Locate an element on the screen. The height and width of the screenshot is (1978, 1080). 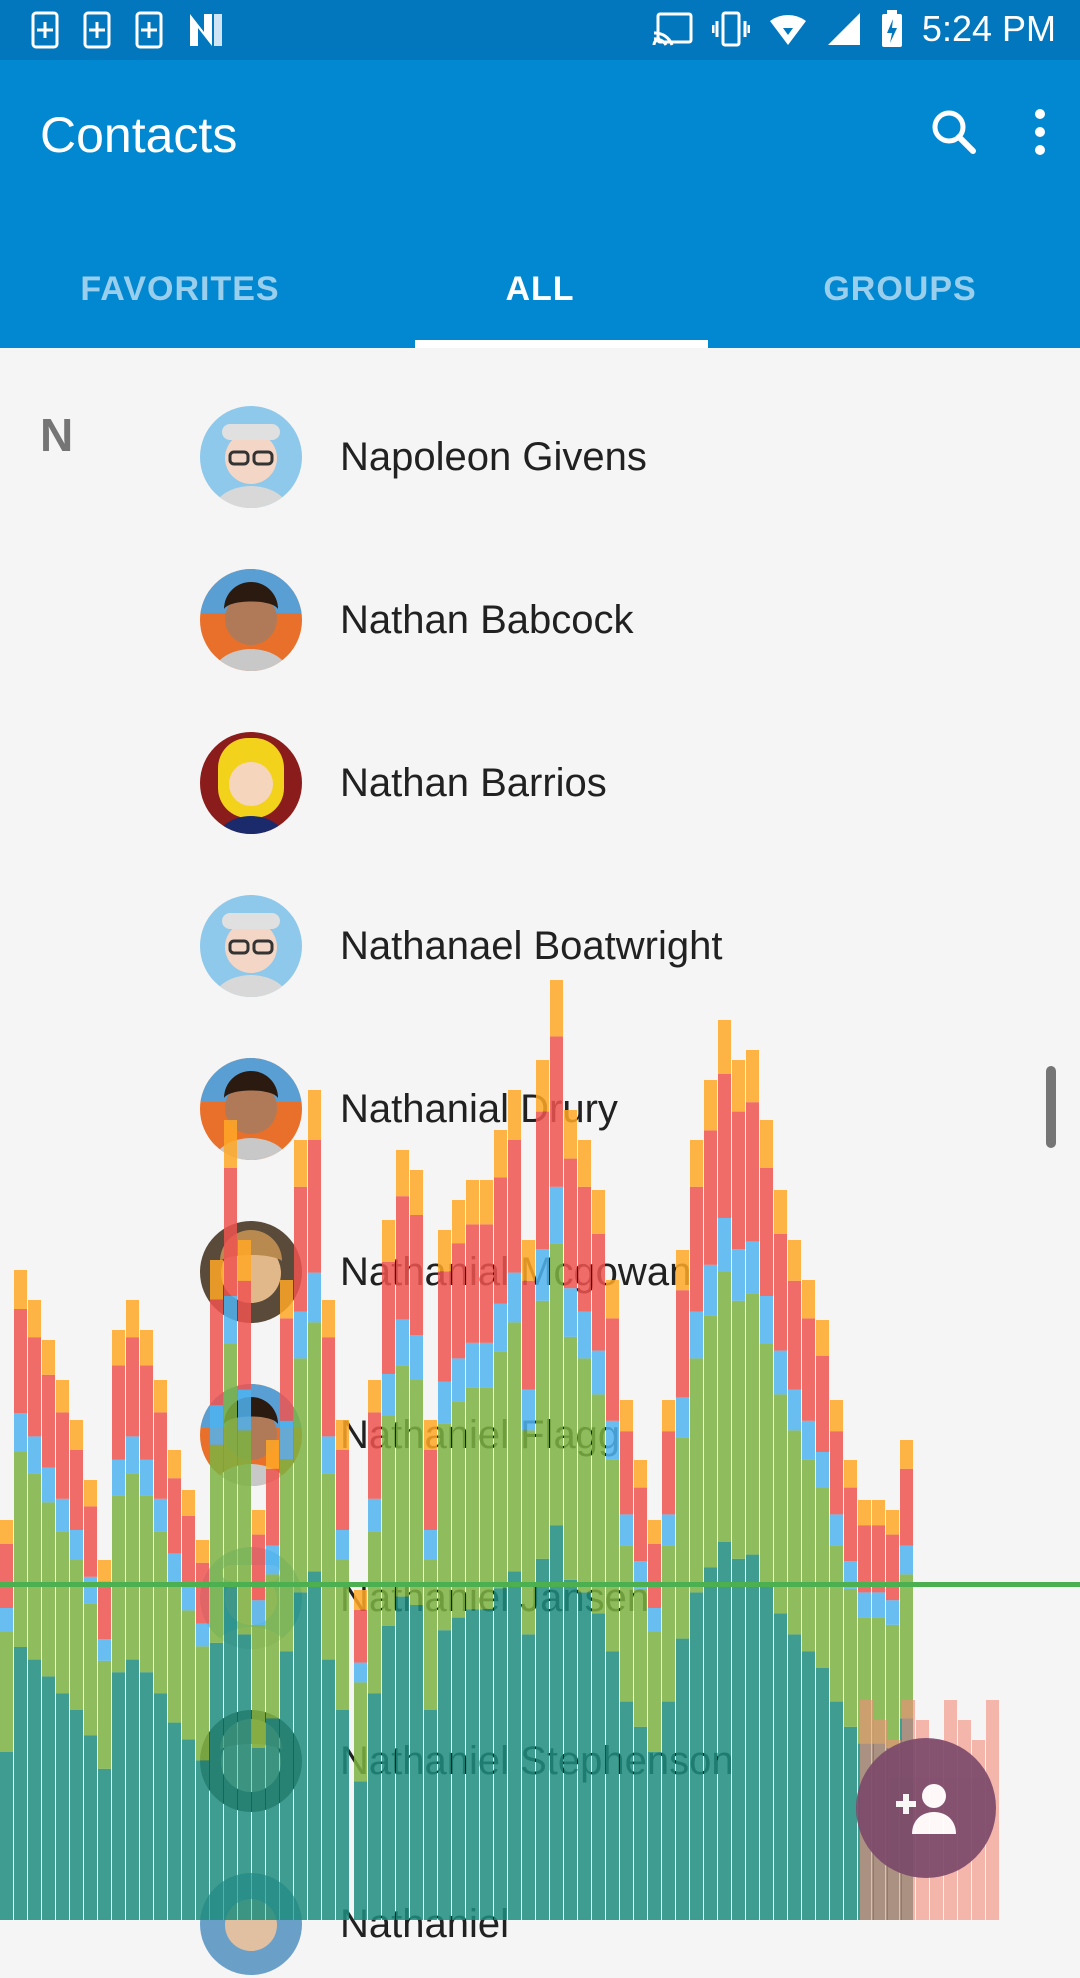
contact-name: Nathanael Boatwright is located at coordinates (531, 946).